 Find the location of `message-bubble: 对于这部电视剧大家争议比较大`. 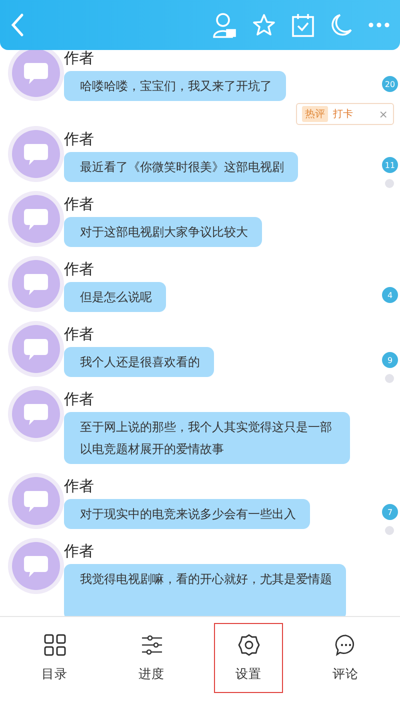

message-bubble: 对于这部电视剧大家争议比较大 is located at coordinates (163, 232).